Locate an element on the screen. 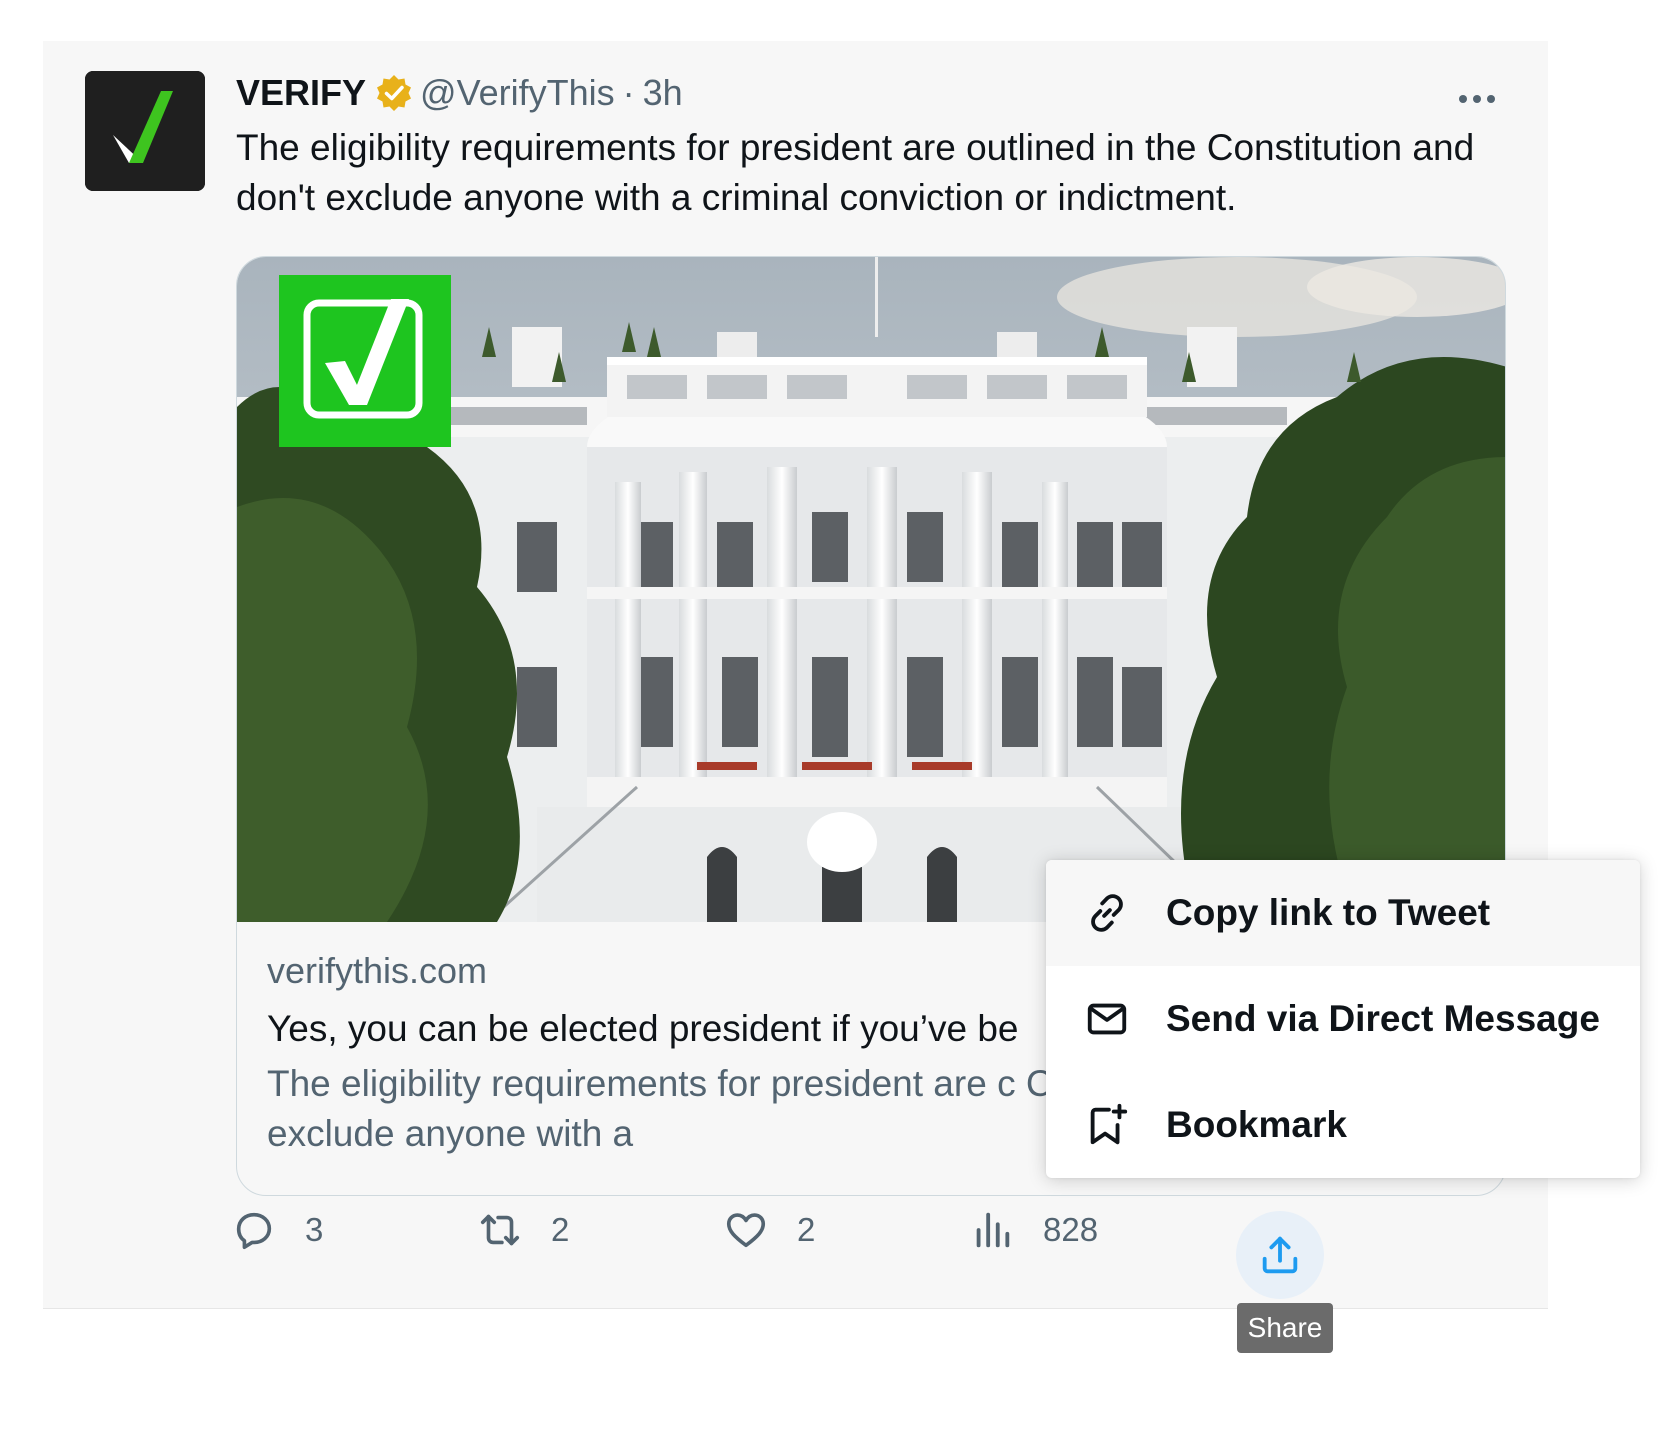 The image size is (1668, 1448). like-button: 2 is located at coordinates (769, 1230).